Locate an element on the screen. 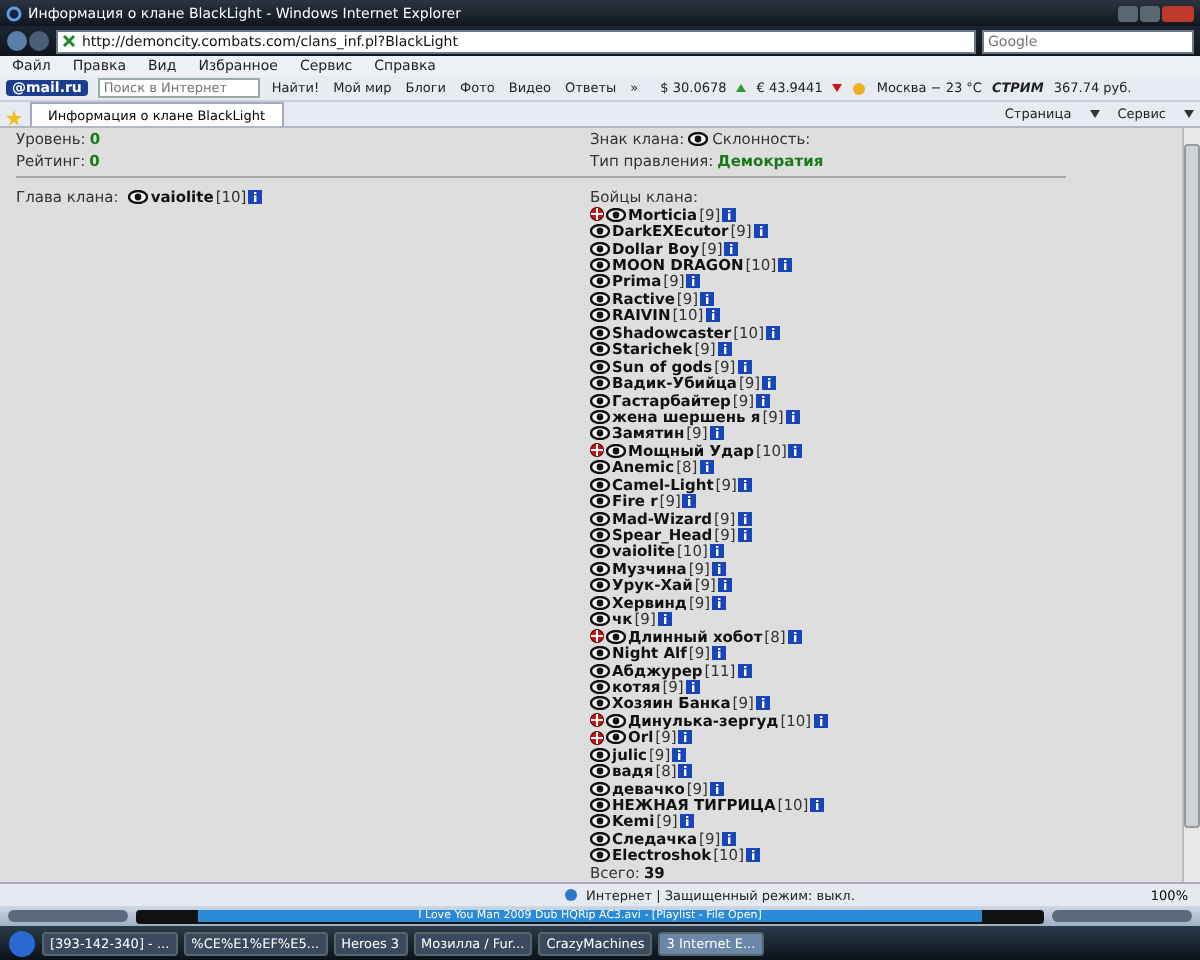 This screenshot has height=960, width=1200. page-icon is located at coordinates (69, 41).